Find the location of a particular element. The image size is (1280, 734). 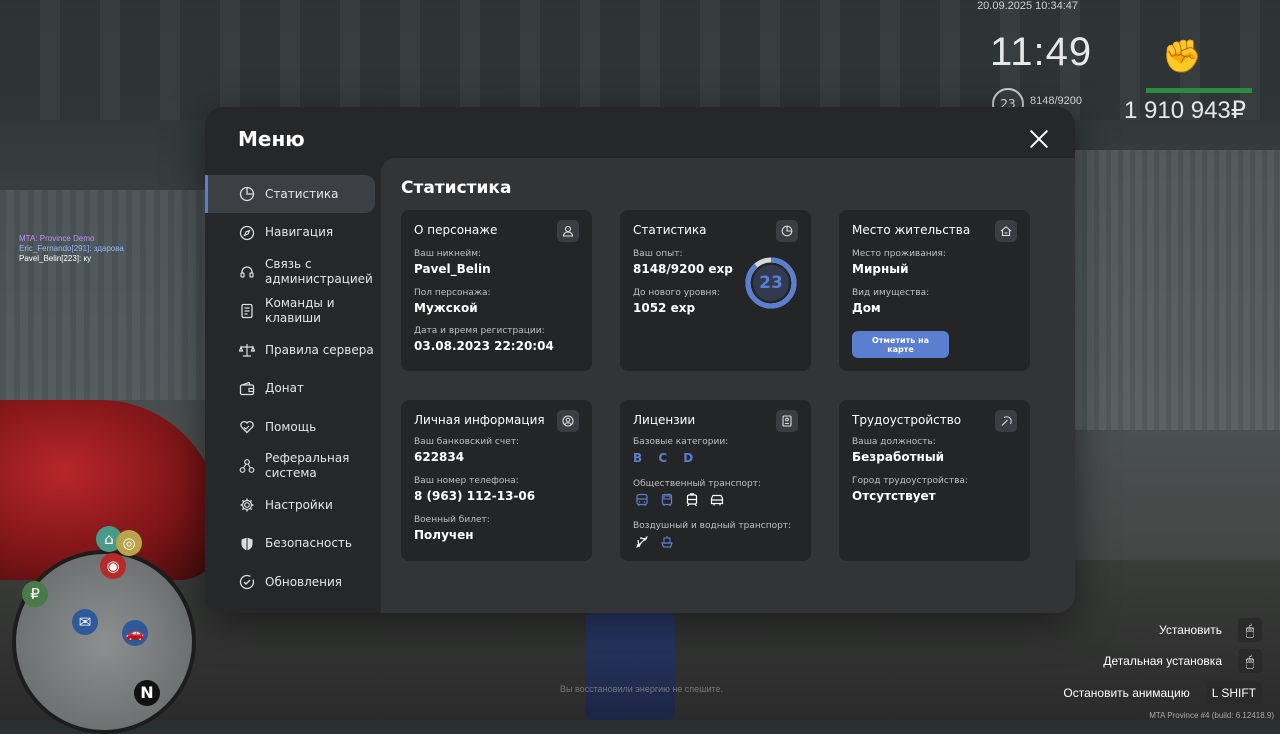

sidebar-item-updates: Обновления is located at coordinates (293, 582).